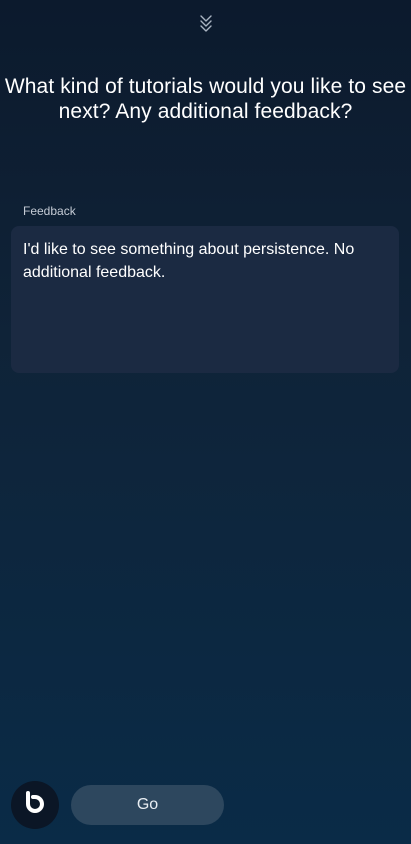 The height and width of the screenshot is (844, 411). What do you see at coordinates (49, 211) in the screenshot?
I see `feedback-label: Feedback` at bounding box center [49, 211].